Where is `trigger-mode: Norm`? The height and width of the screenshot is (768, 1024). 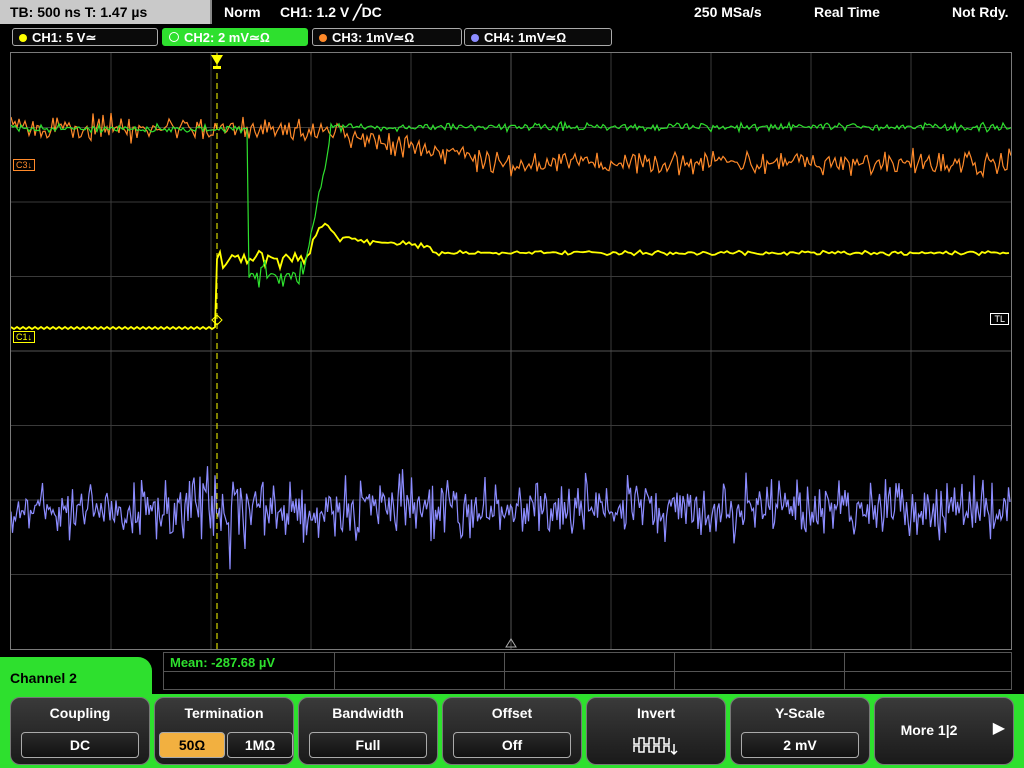
trigger-mode: Norm is located at coordinates (242, 12).